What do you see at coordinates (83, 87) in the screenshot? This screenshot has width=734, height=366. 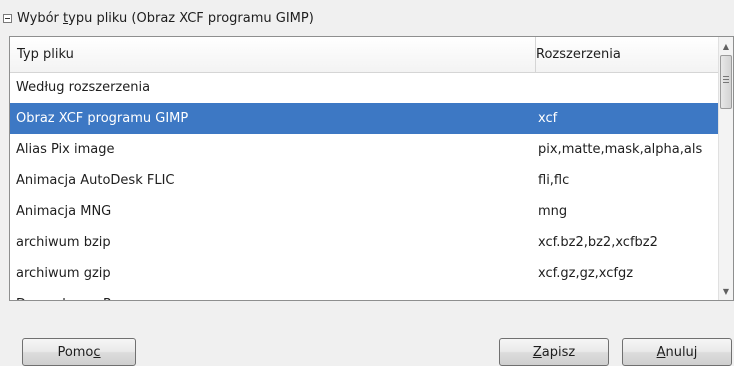 I see `file-type-cell: Według rozszerzenia` at bounding box center [83, 87].